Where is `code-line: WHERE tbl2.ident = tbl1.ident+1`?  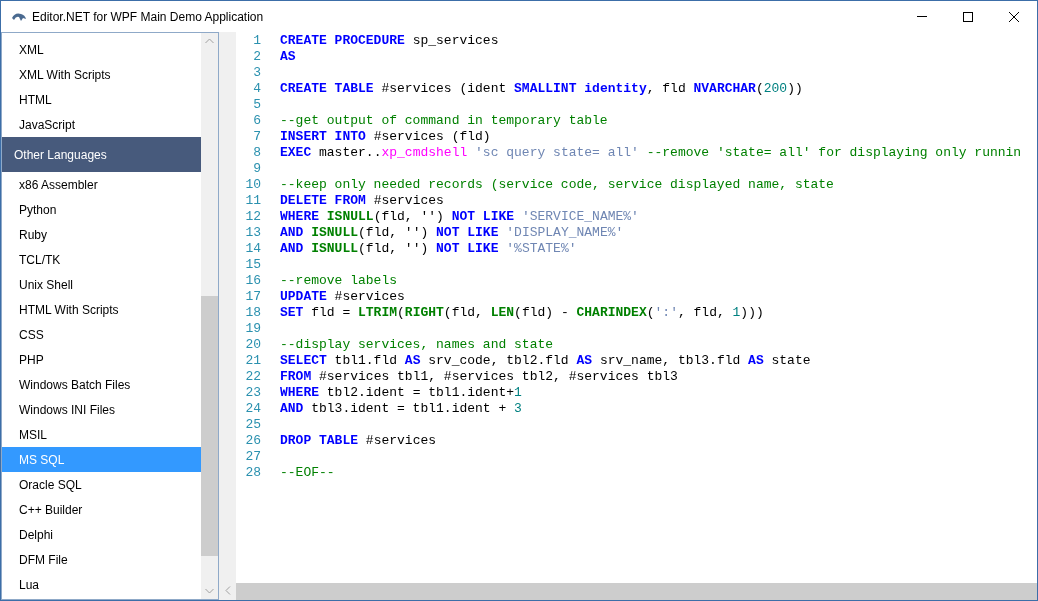
code-line: WHERE tbl2.ident = tbl1.ident+1 is located at coordinates (401, 393).